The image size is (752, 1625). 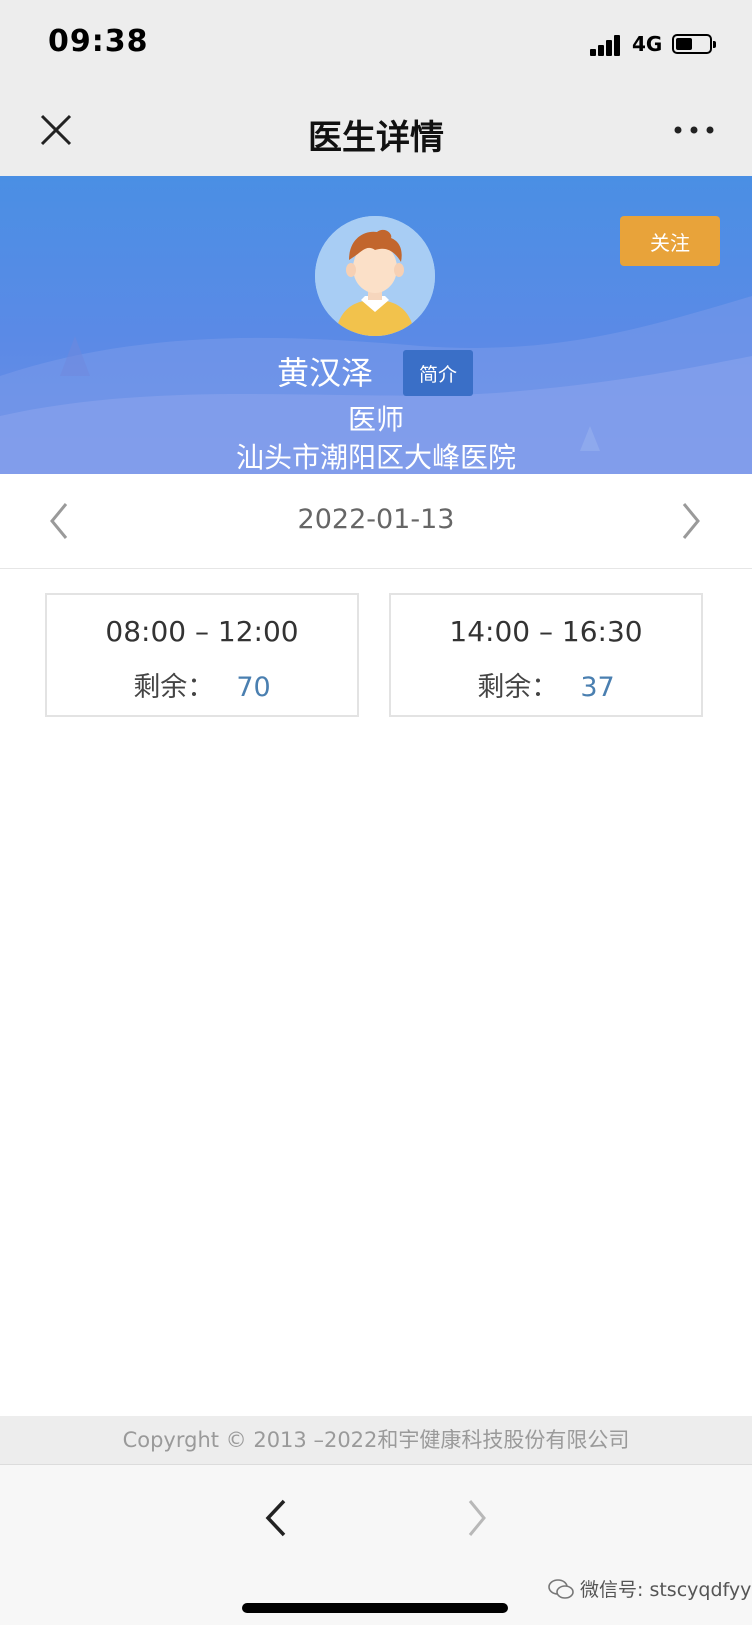 What do you see at coordinates (670, 241) in the screenshot?
I see `follow-button: 关注` at bounding box center [670, 241].